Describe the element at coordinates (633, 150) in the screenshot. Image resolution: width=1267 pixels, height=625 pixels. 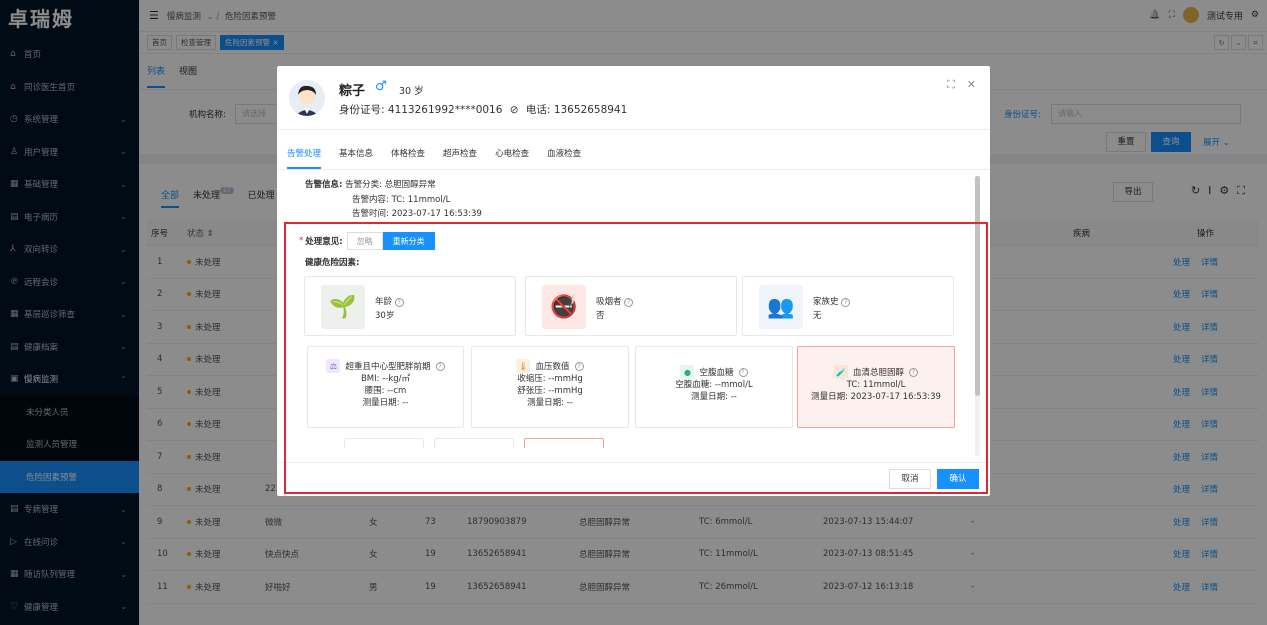
I see `modal-tabs: 告警处理 基本信息 体格检查 超声检查 心电检查 血液检查` at that location.